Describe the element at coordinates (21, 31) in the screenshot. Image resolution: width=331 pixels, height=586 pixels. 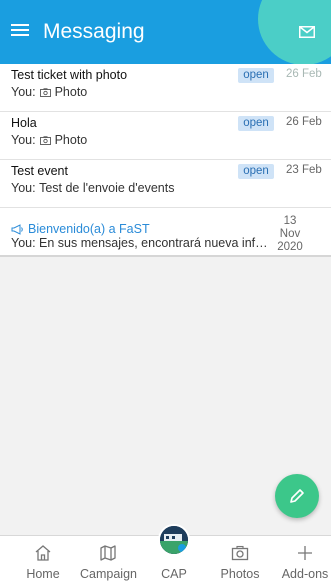
I see `menu-icon` at that location.